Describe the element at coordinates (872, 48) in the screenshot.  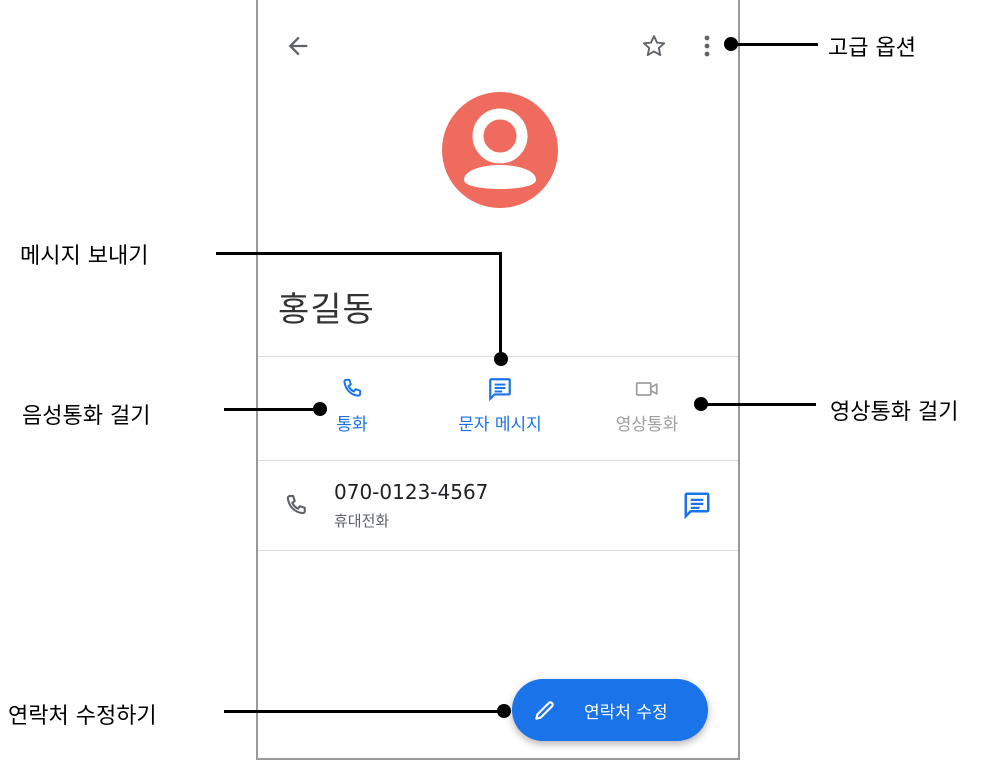
I see `annotation-more-options: 고급 옵션` at that location.